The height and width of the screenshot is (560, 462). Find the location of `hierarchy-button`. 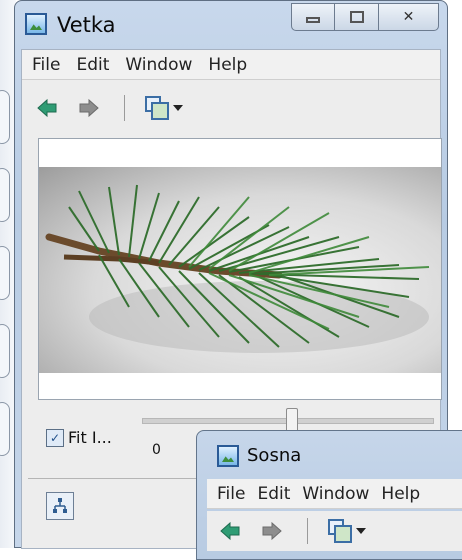

hierarchy-button is located at coordinates (60, 506).